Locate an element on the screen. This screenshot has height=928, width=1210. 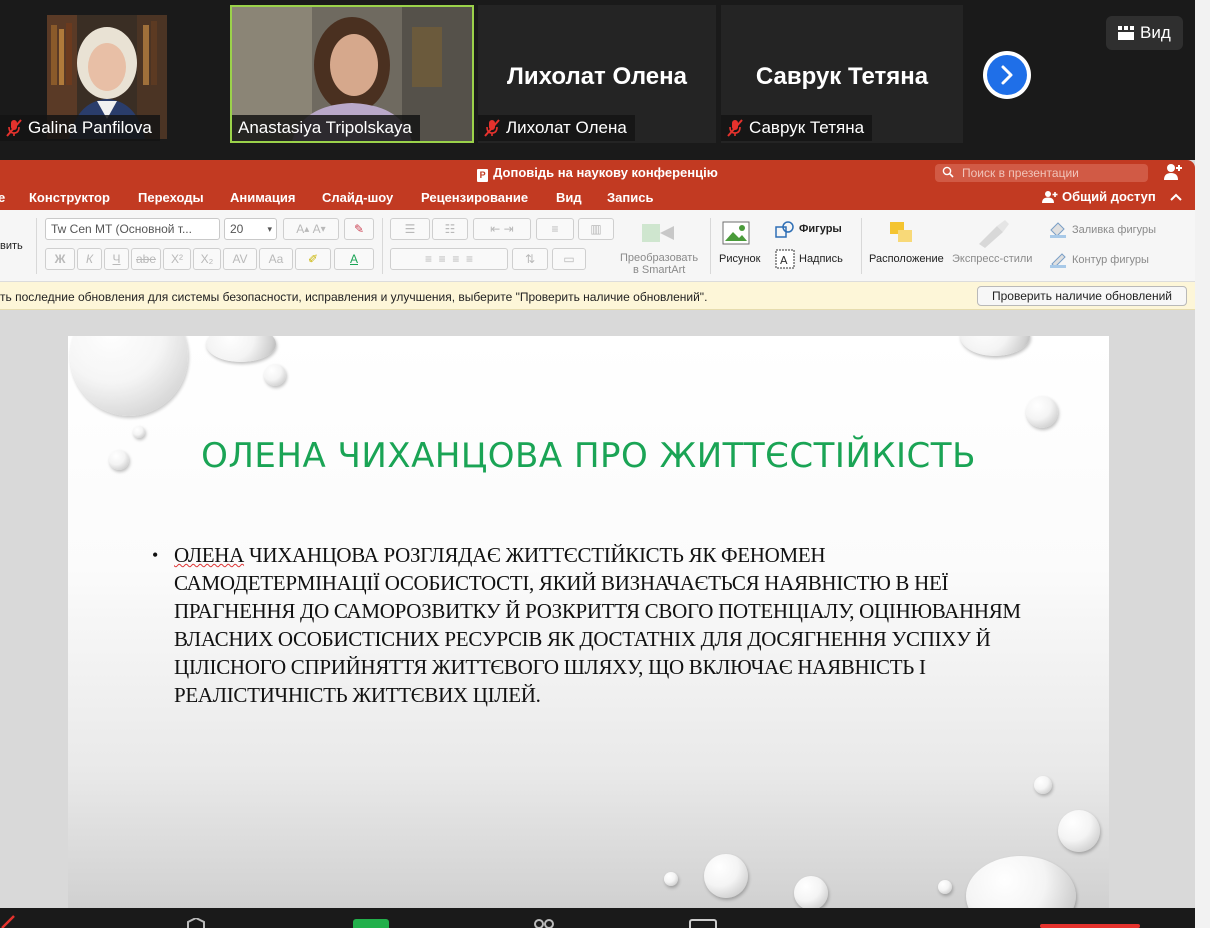
tab-animations: Анимация is located at coordinates (262, 197).